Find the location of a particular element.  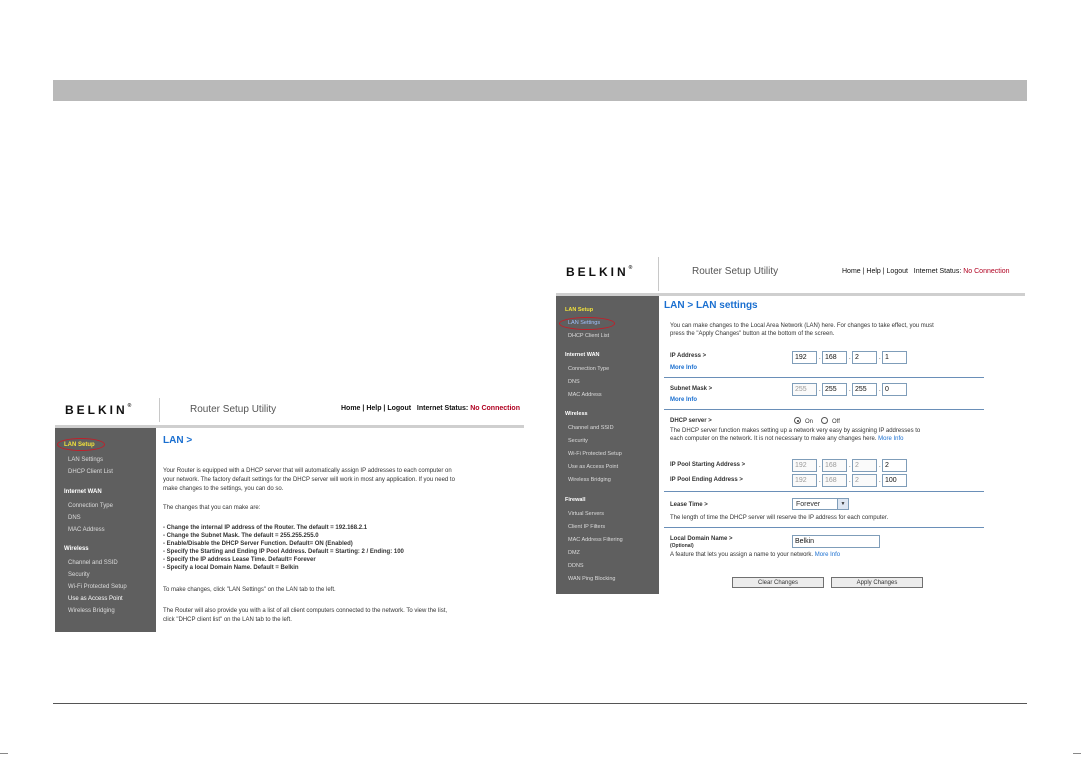

belkin-logo: BELKIN® is located at coordinates (599, 272).